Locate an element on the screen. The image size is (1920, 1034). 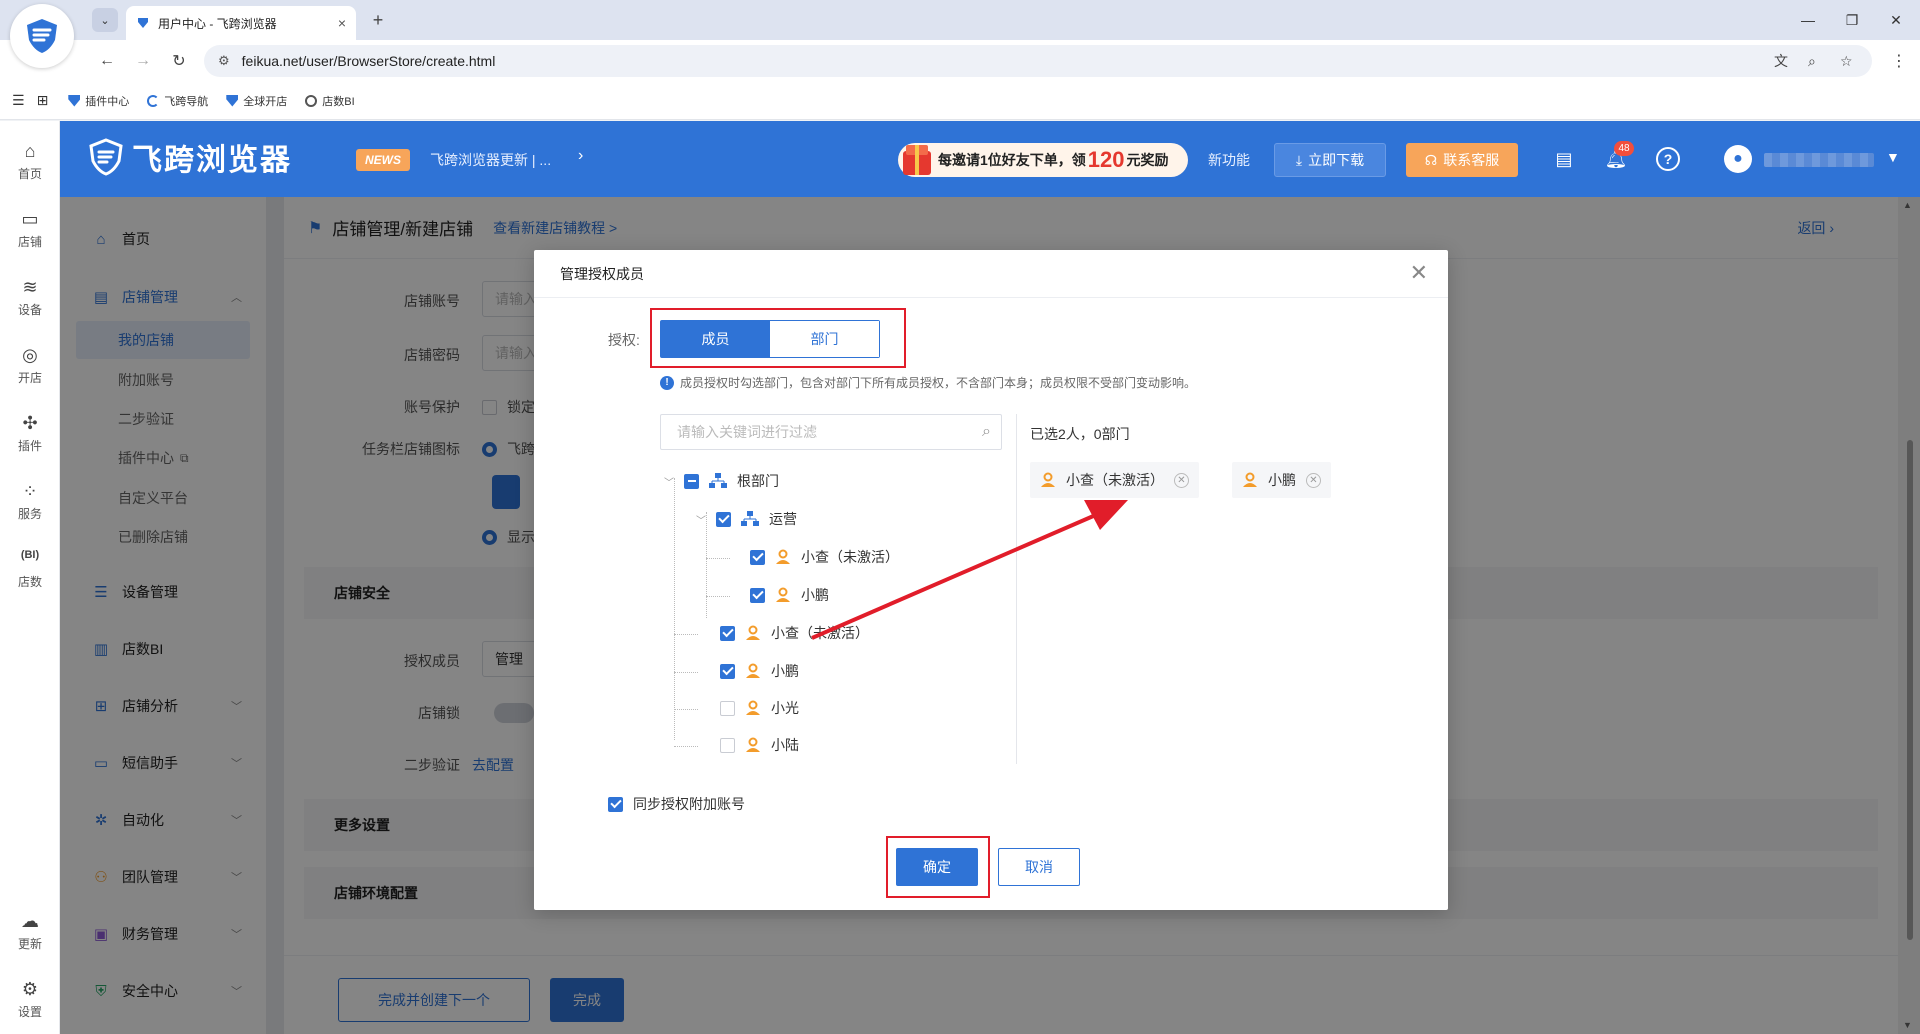
forward-icon: → is located at coordinates (143, 61).